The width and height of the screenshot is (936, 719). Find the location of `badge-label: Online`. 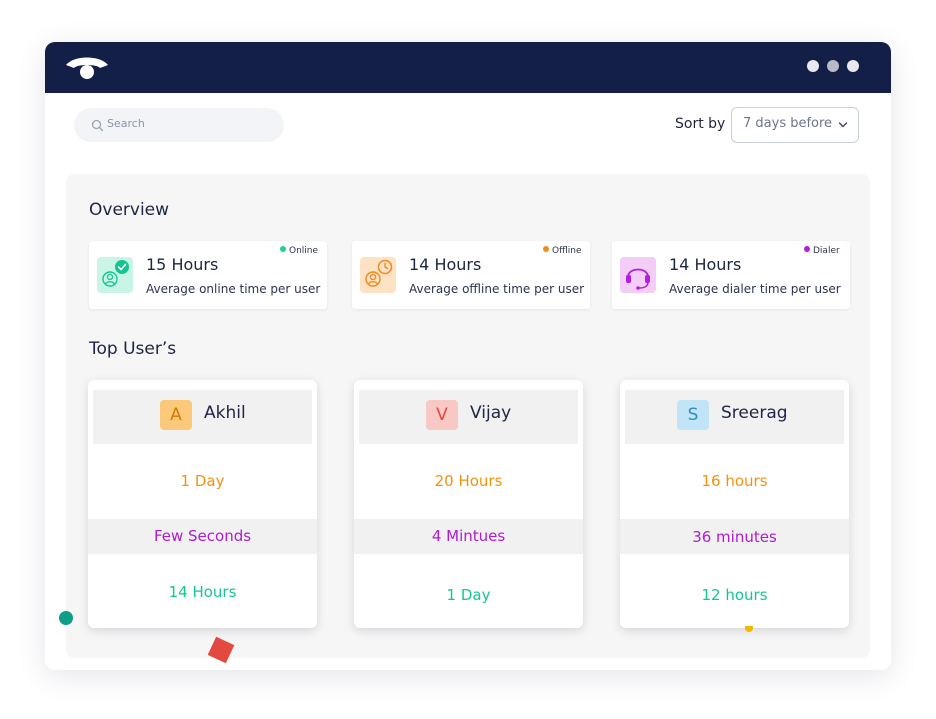

badge-label: Online is located at coordinates (304, 251).